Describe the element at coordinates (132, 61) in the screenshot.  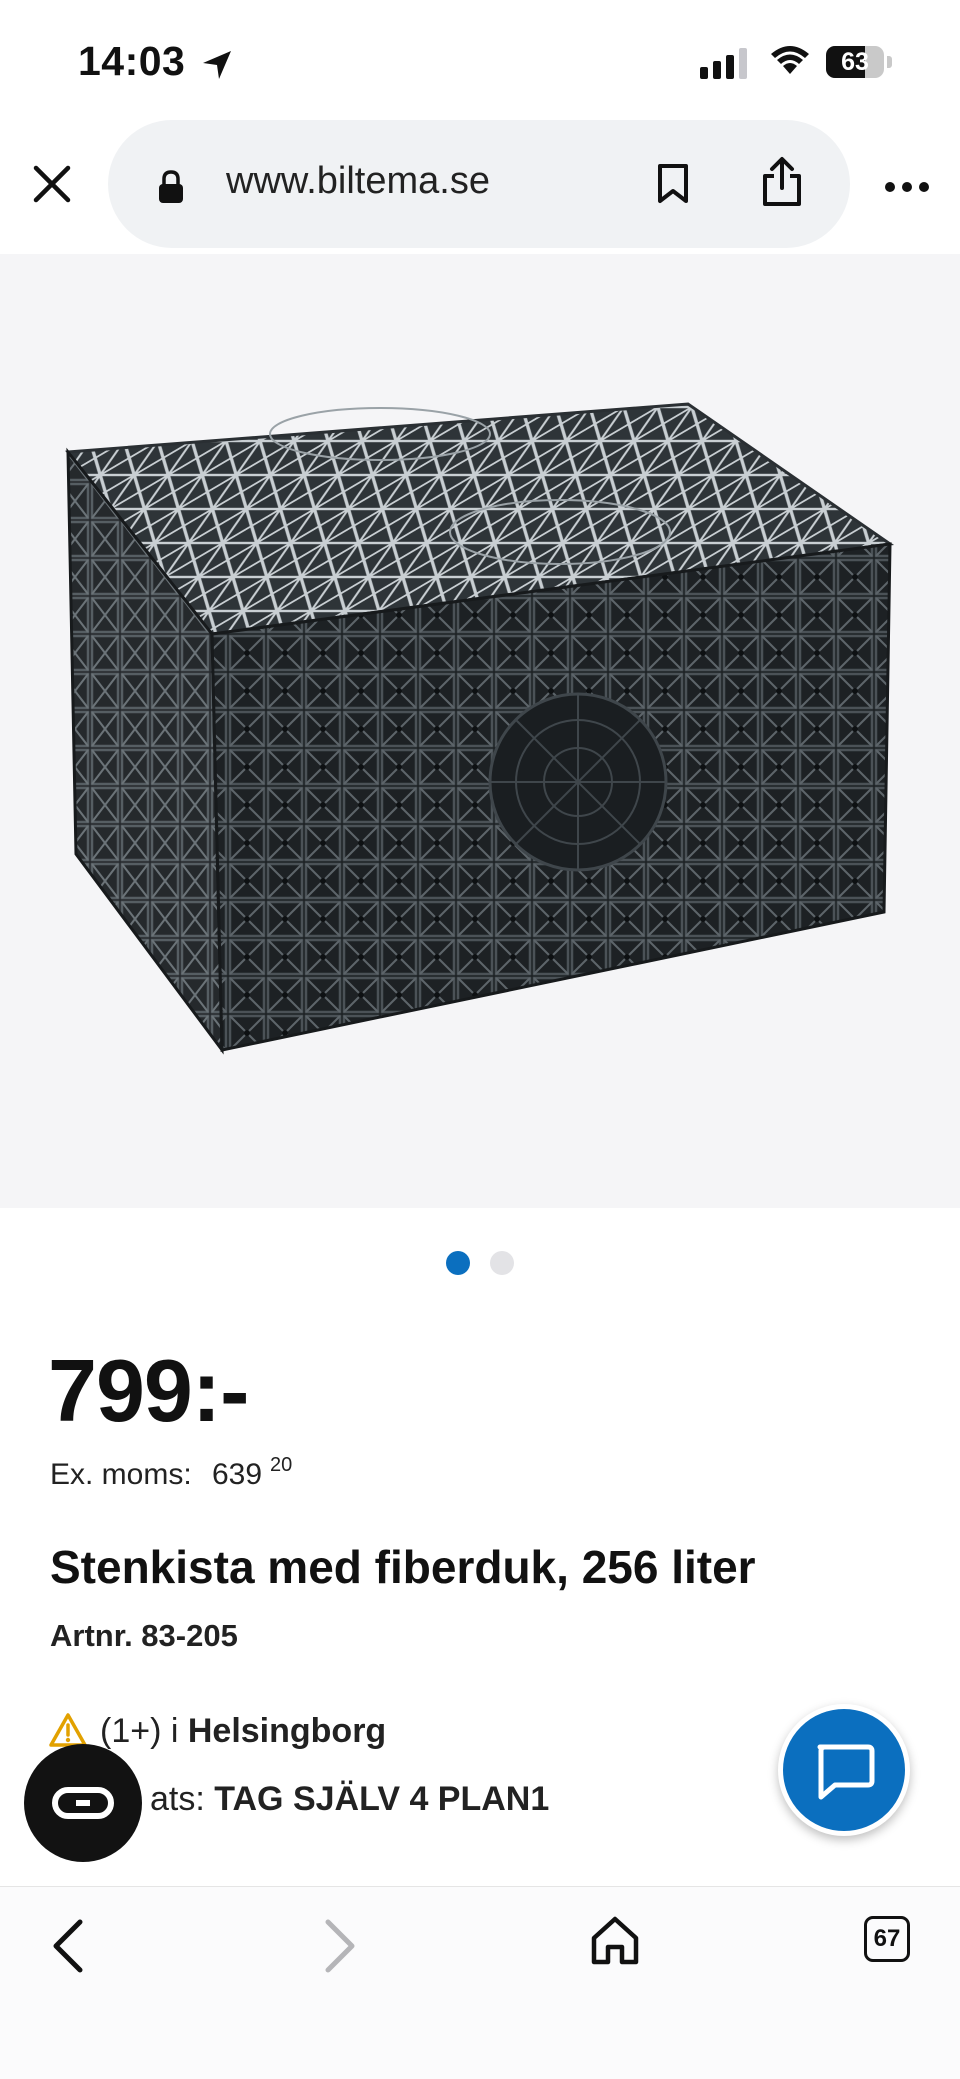
I see `status-time: 14:03` at that location.